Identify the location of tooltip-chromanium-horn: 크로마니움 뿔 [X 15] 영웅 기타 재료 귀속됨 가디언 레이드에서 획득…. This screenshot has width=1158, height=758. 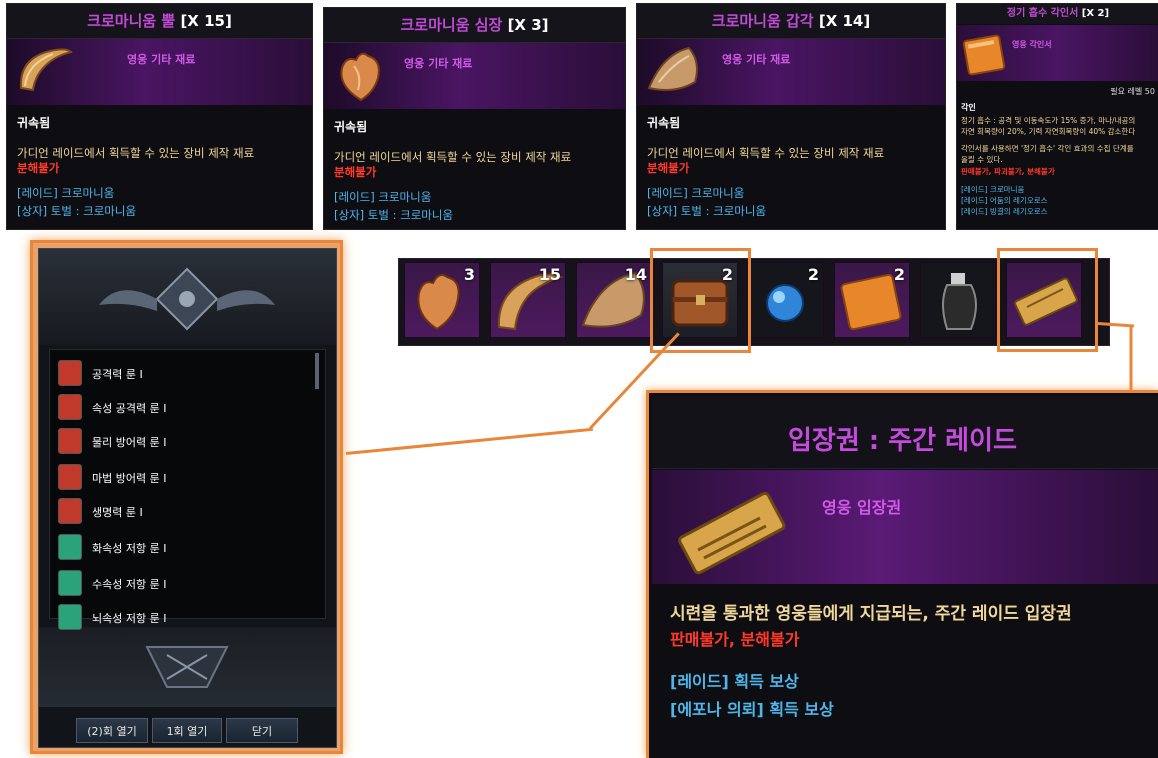
(159, 116).